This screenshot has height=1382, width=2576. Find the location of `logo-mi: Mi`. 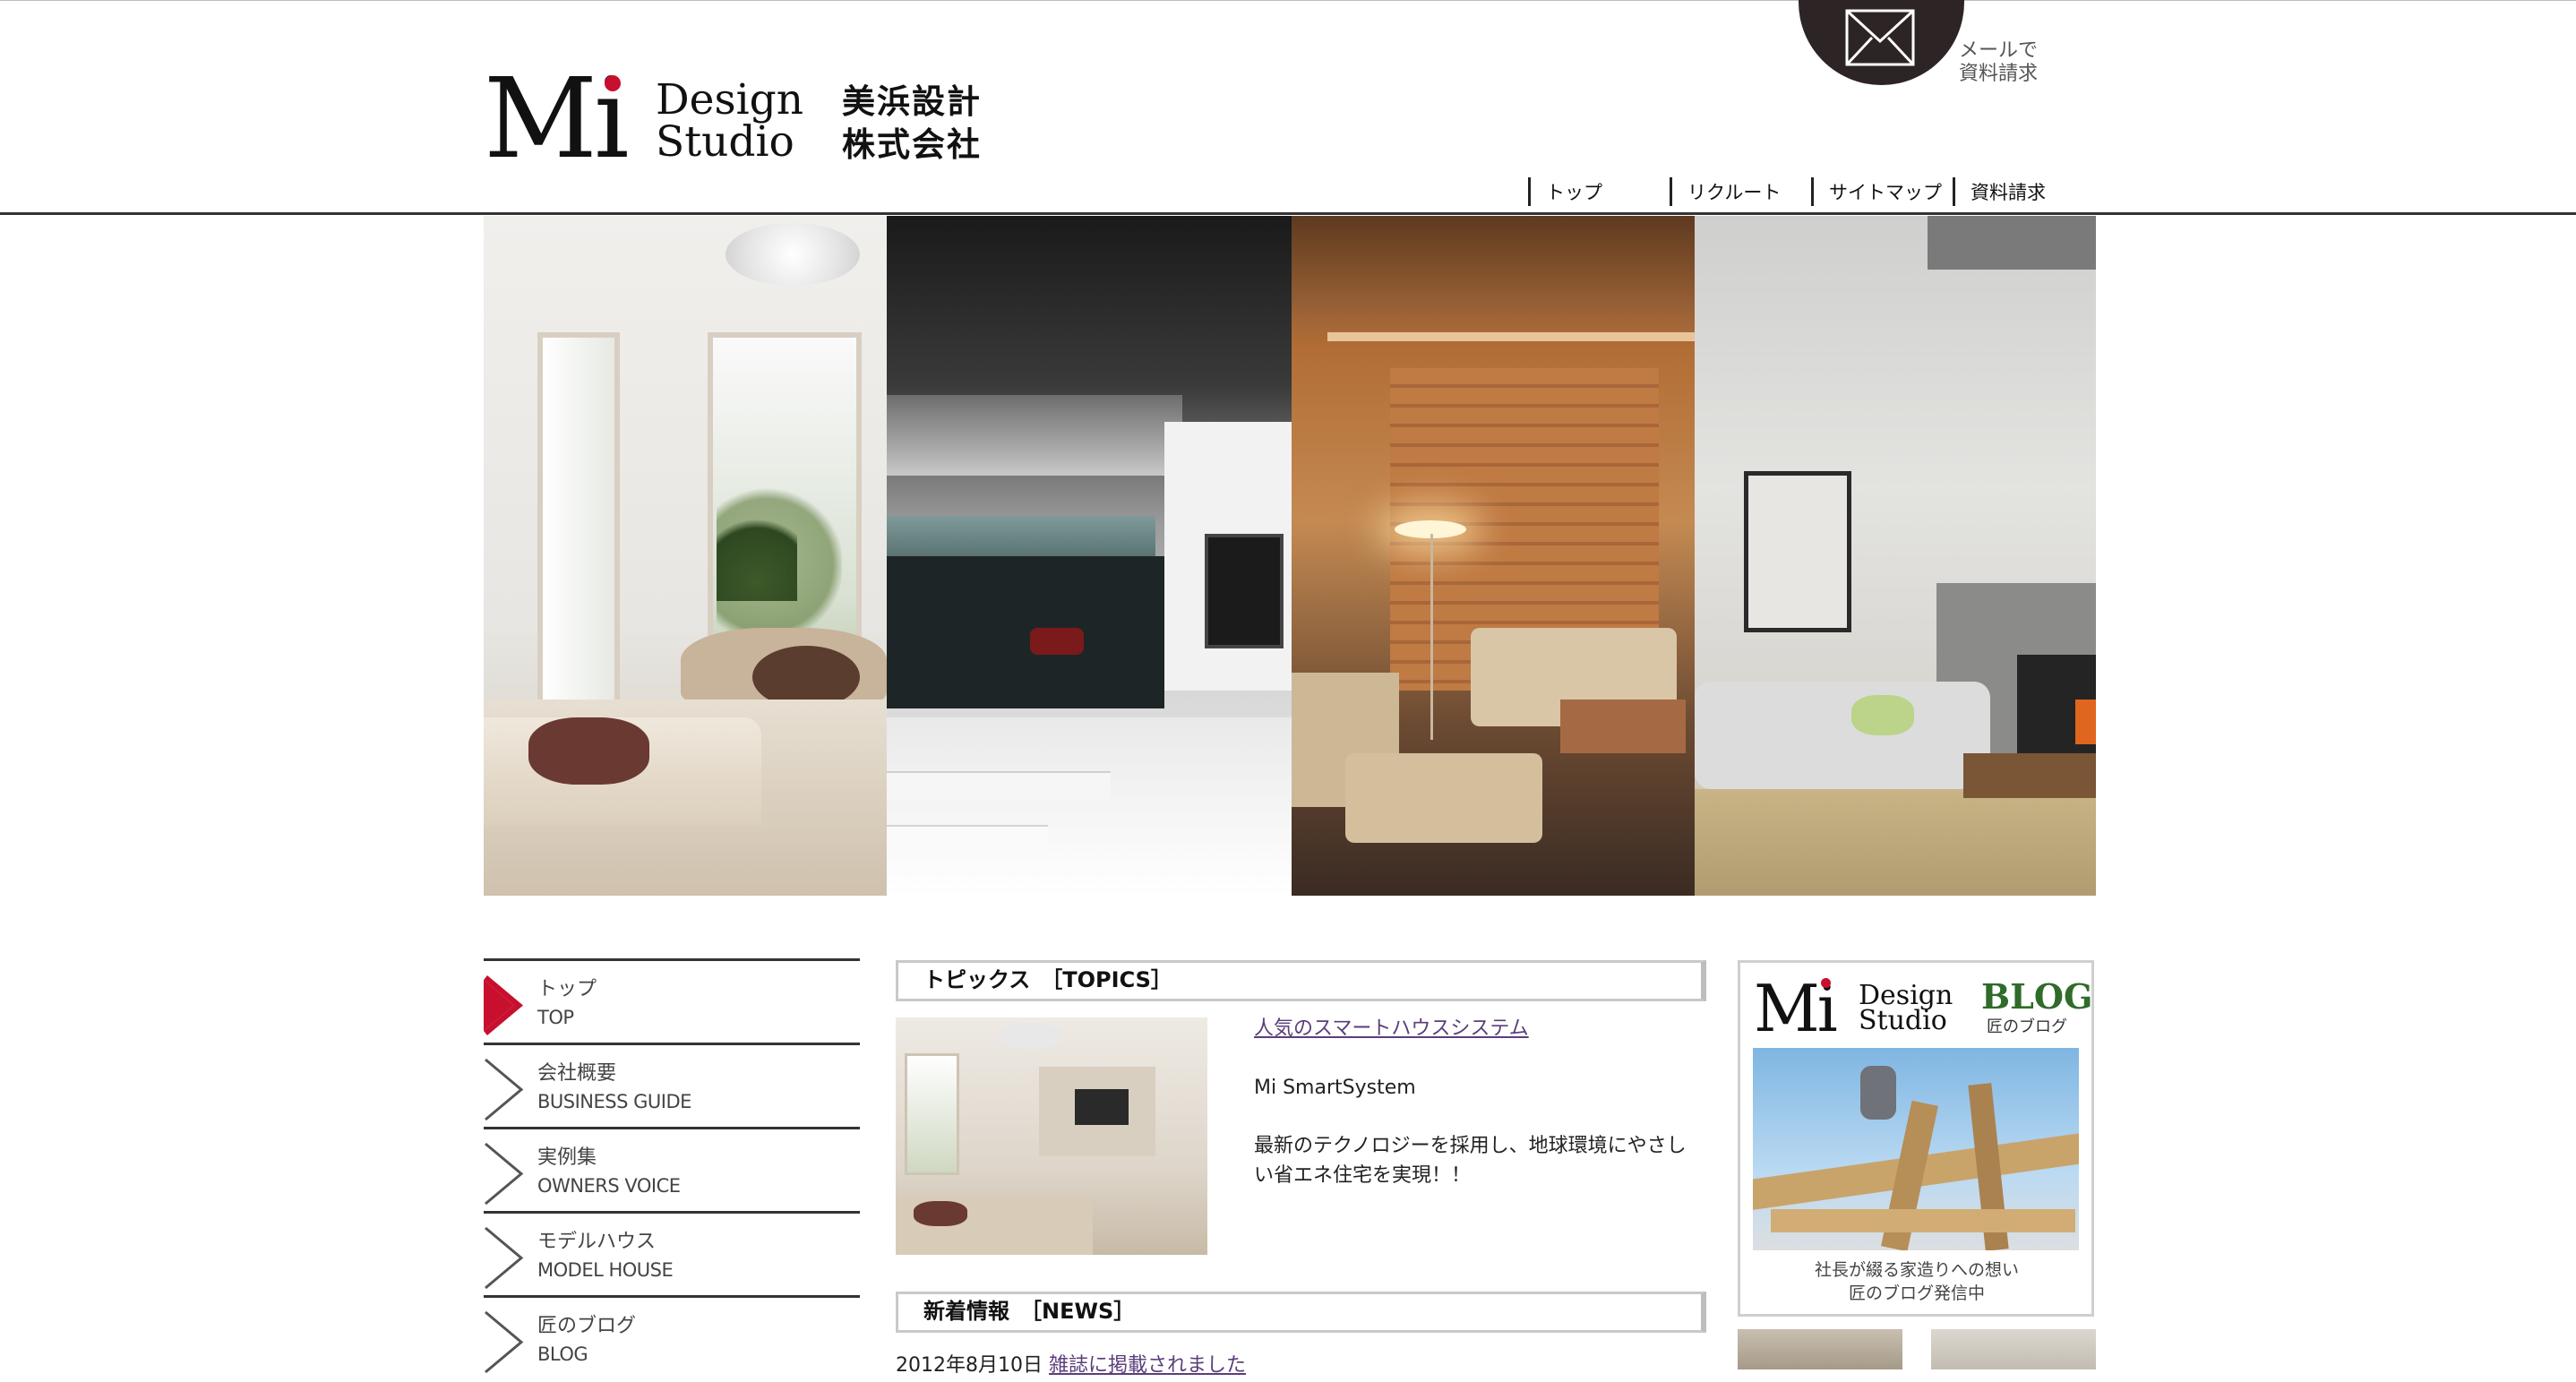

logo-mi: Mi is located at coordinates (557, 119).